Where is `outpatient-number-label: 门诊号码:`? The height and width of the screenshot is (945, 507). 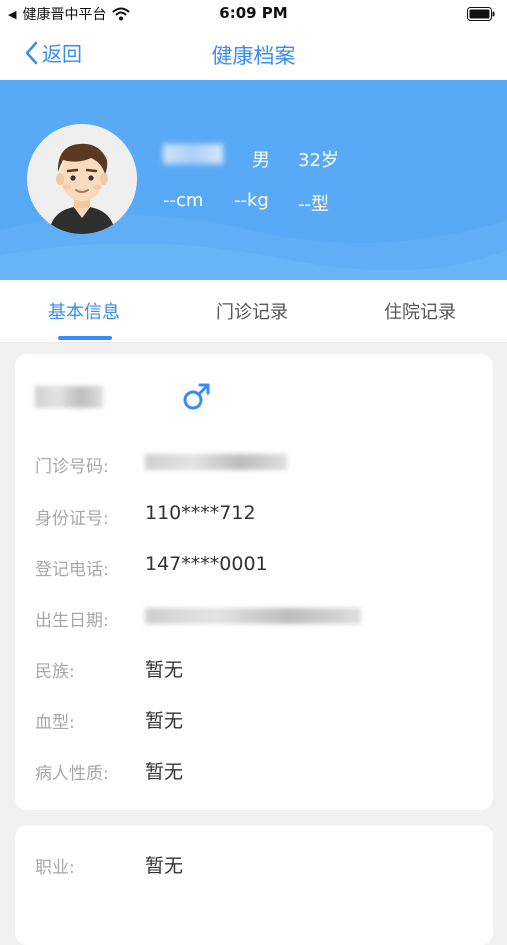 outpatient-number-label: 门诊号码: is located at coordinates (72, 467).